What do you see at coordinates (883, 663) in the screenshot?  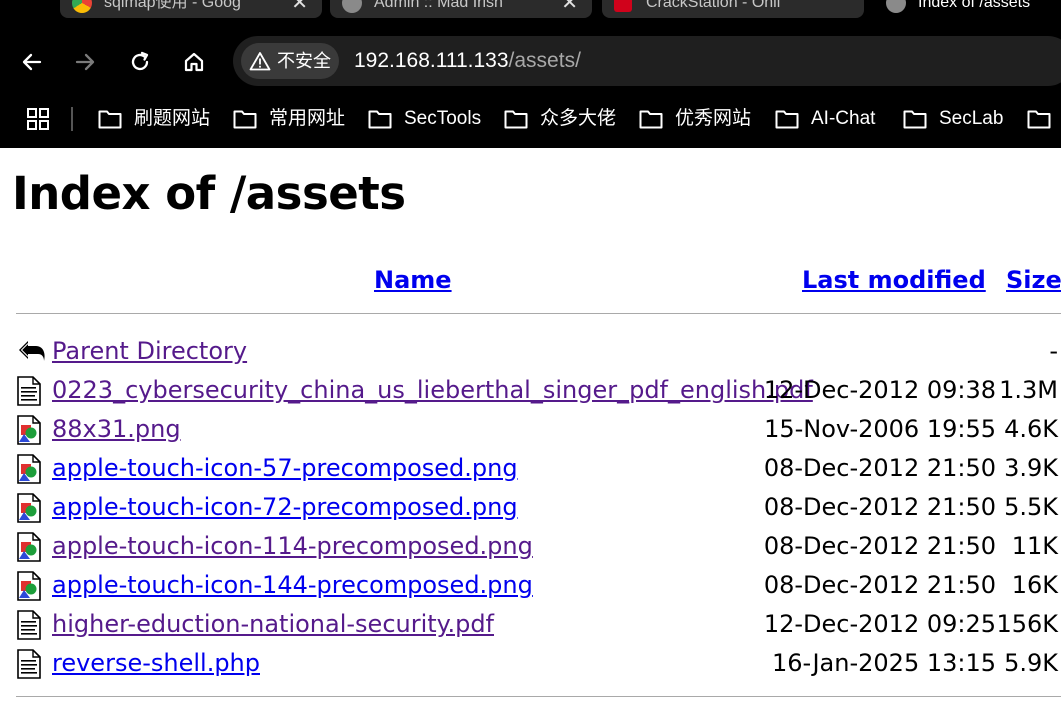 I see `last-modified-cell: 16-Jan-2025 13:15` at bounding box center [883, 663].